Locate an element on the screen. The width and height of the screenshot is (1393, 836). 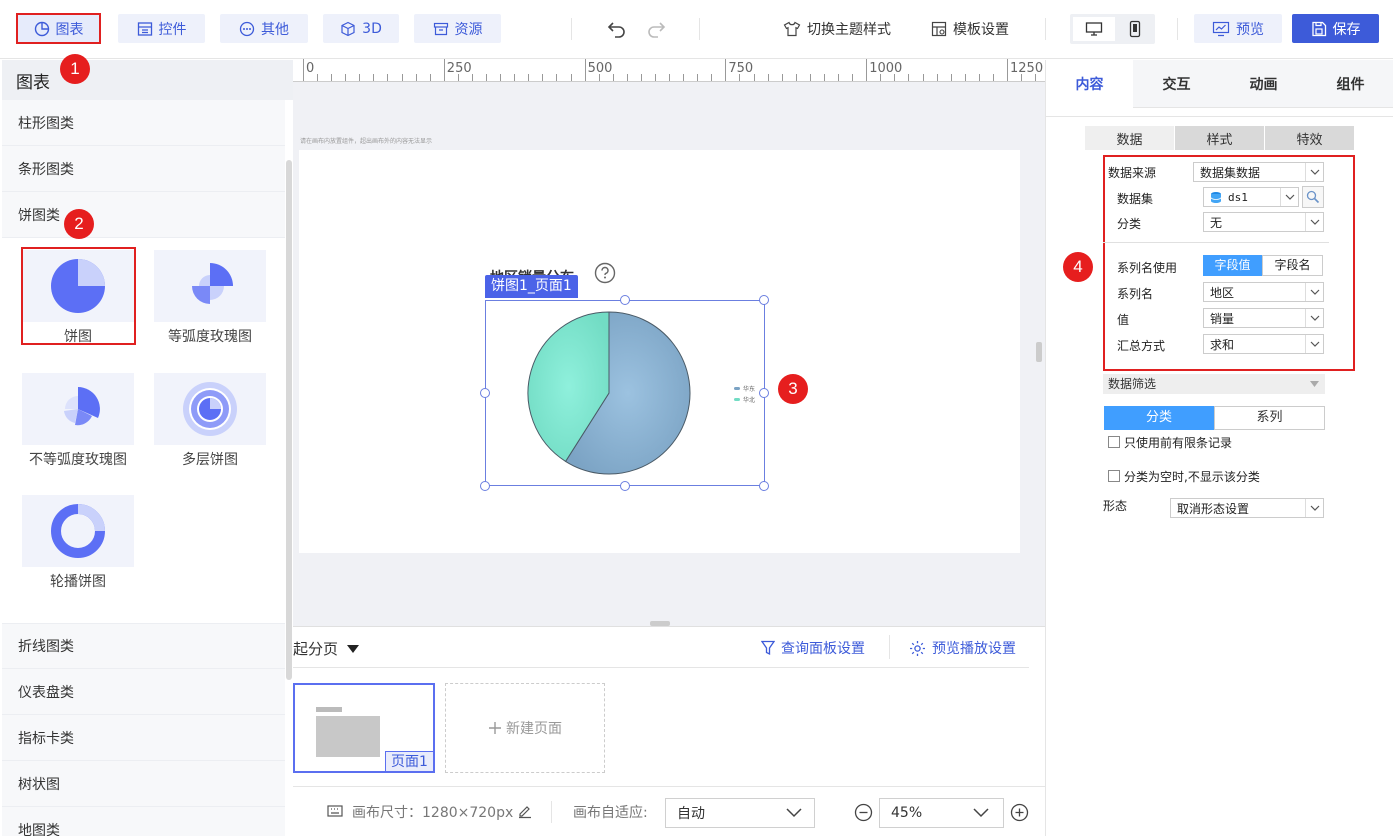
preview-button: 预览 is located at coordinates (1238, 28).